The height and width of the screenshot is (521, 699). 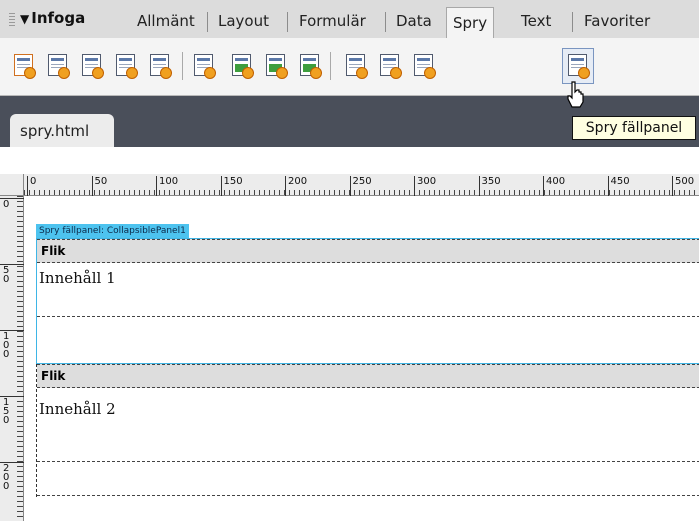 I want to click on panel-title: ▼ Infoga, so click(x=52, y=18).